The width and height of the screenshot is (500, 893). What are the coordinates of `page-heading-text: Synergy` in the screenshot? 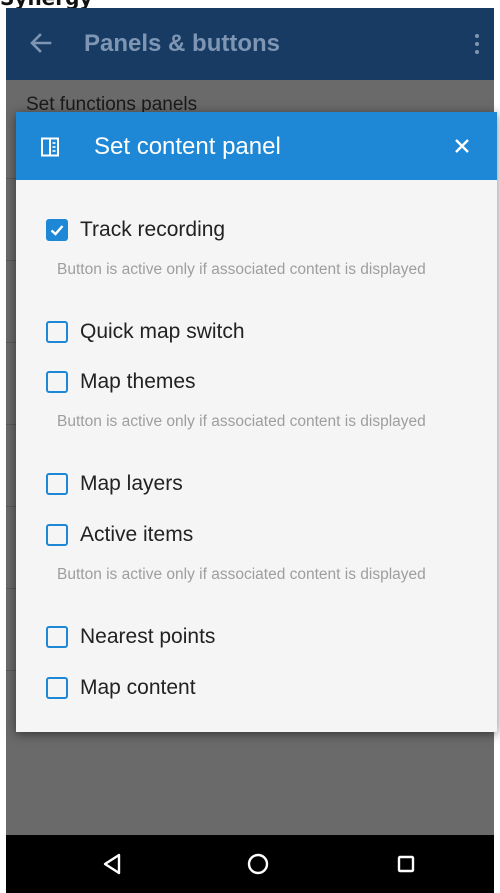 It's located at (46, 4).